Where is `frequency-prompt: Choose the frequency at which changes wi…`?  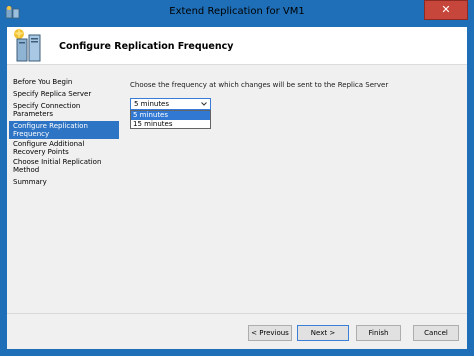 frequency-prompt: Choose the frequency at which changes wi… is located at coordinates (259, 85).